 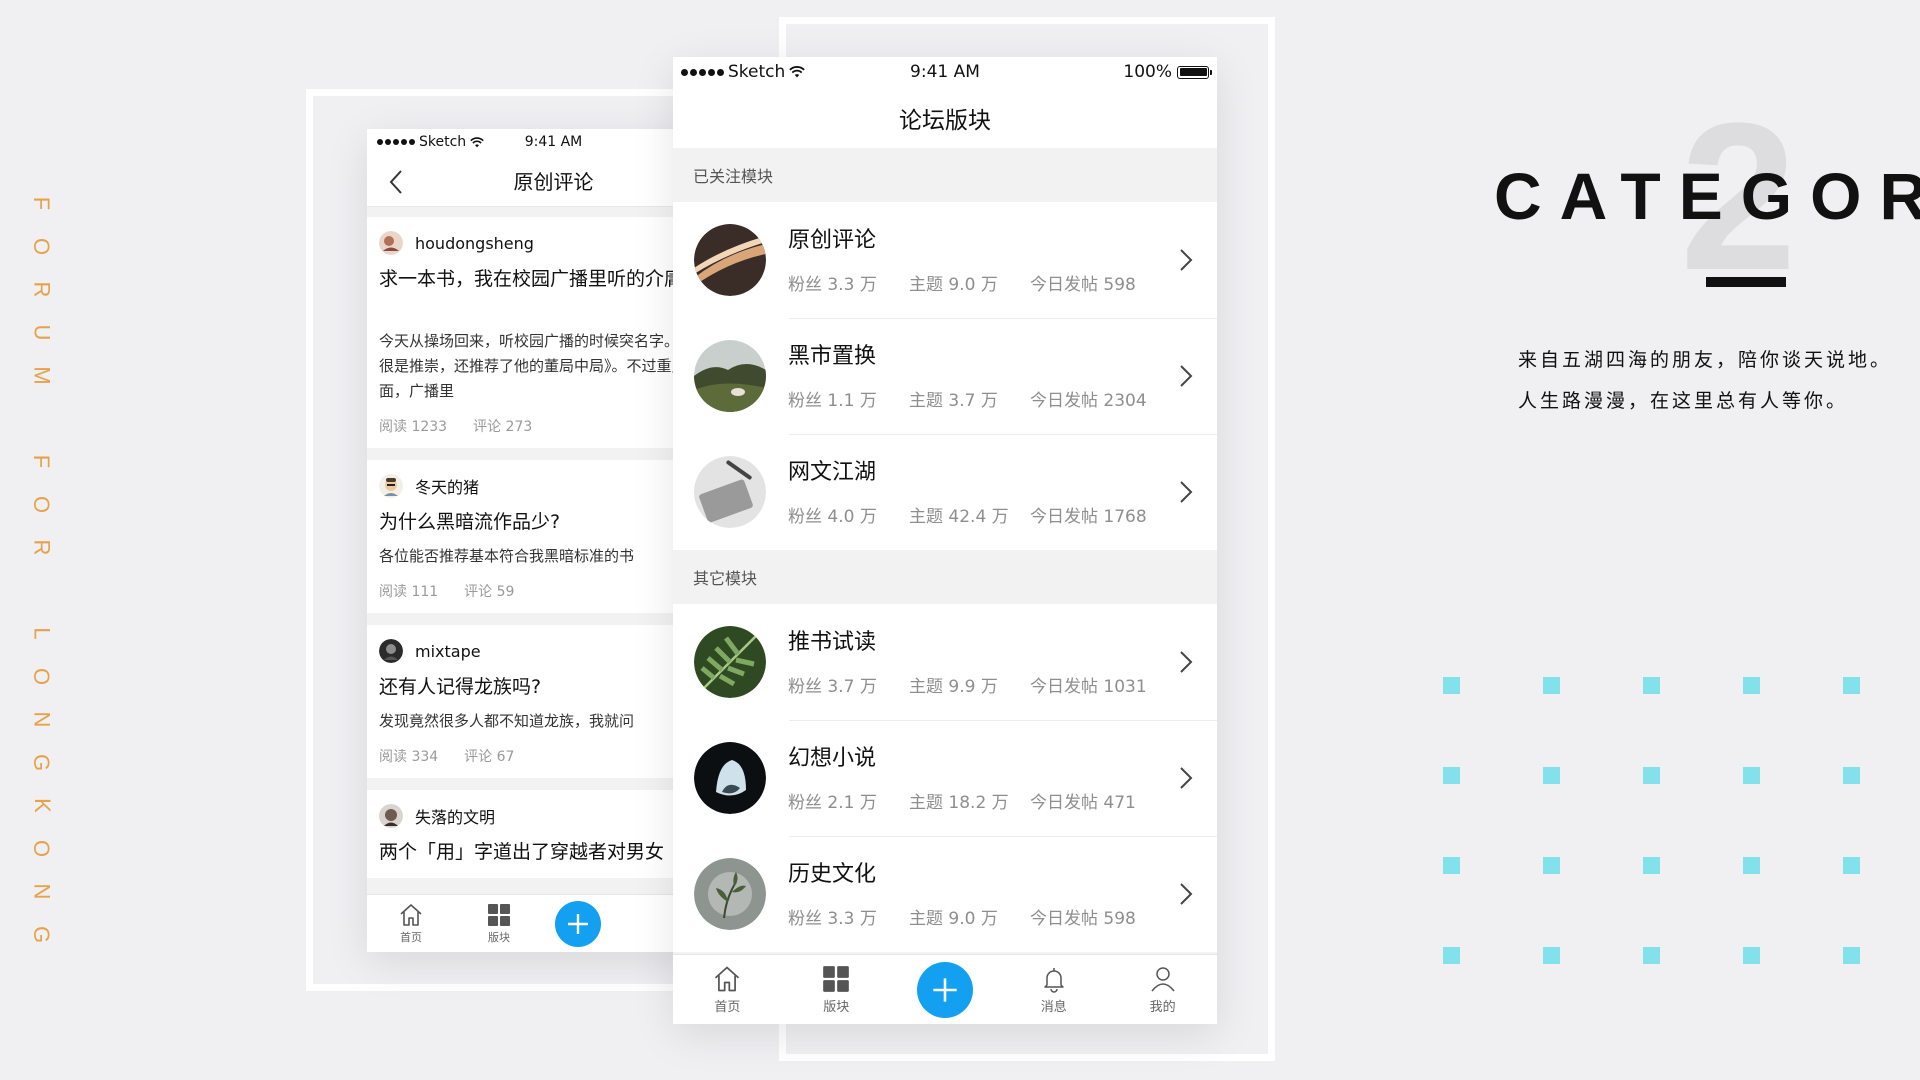 What do you see at coordinates (42, 461) in the screenshot?
I see `caption-letter: F` at bounding box center [42, 461].